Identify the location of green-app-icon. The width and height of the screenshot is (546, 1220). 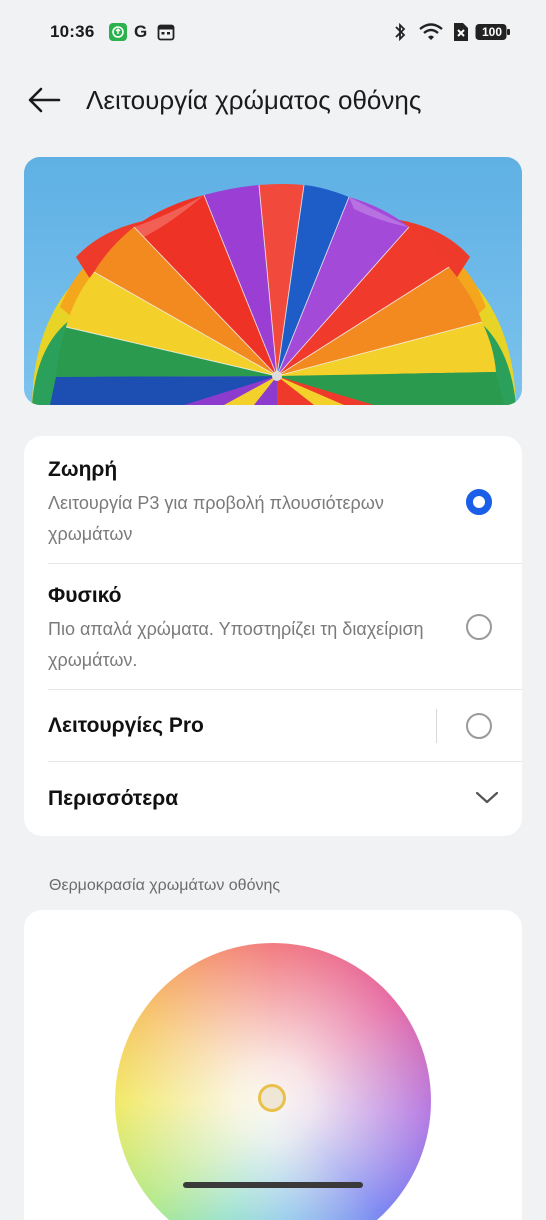
(118, 34).